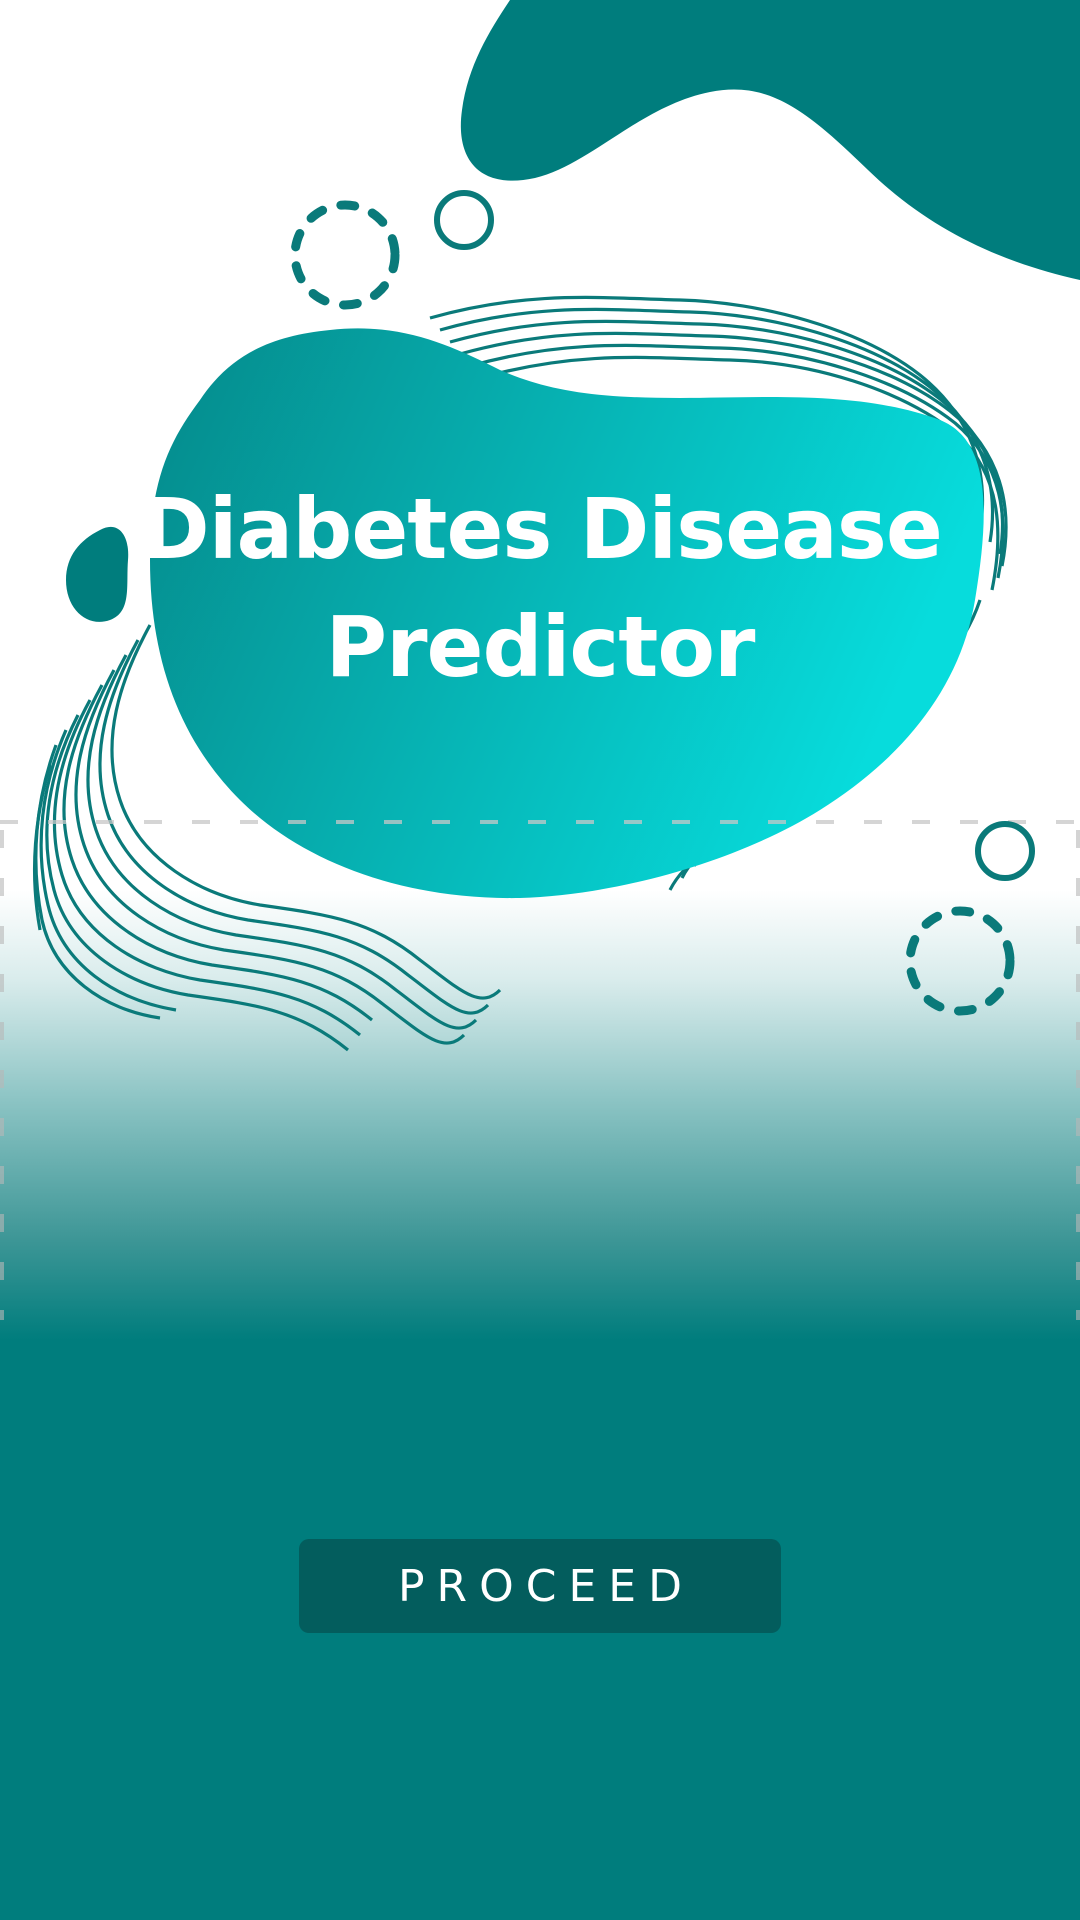  I want to click on small-blob, so click(97, 574).